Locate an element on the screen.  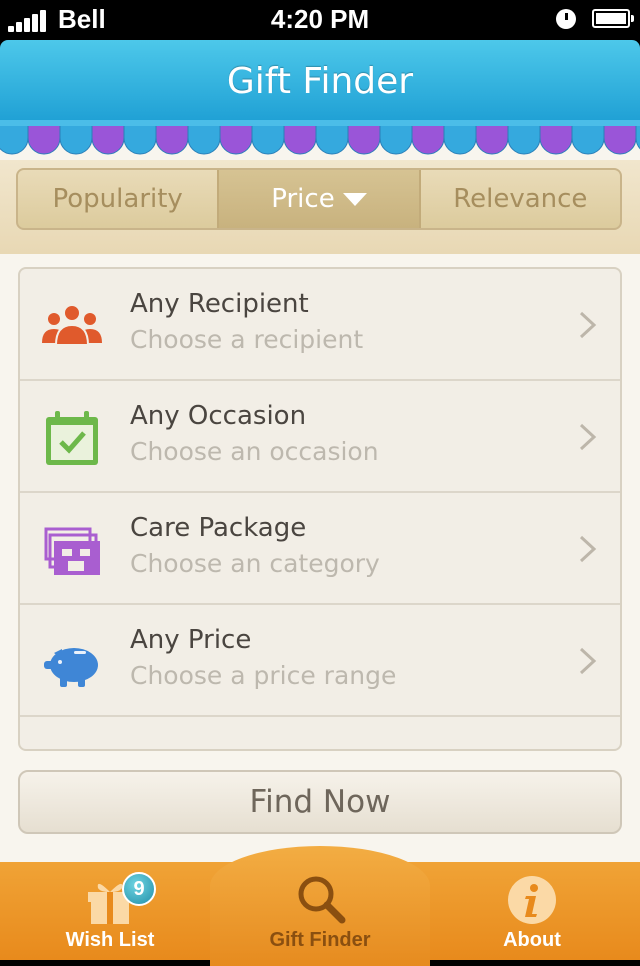
filter-row-price: Any Price Choose a price range is located at coordinates (320, 661).